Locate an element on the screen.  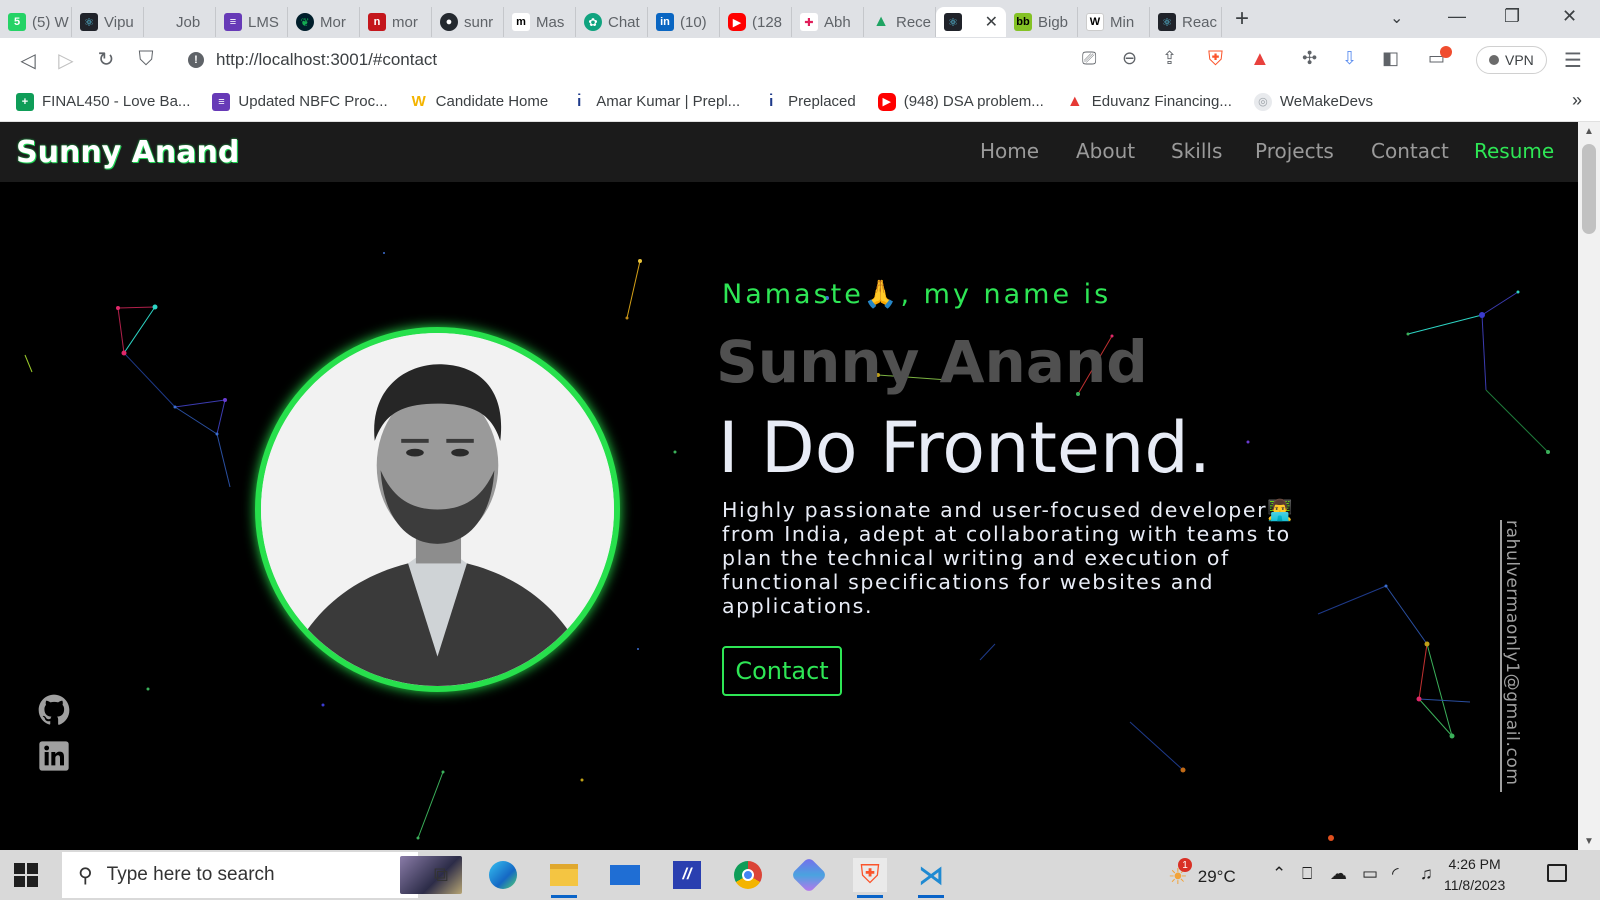
minimize-icon: — is located at coordinates (1457, 16).